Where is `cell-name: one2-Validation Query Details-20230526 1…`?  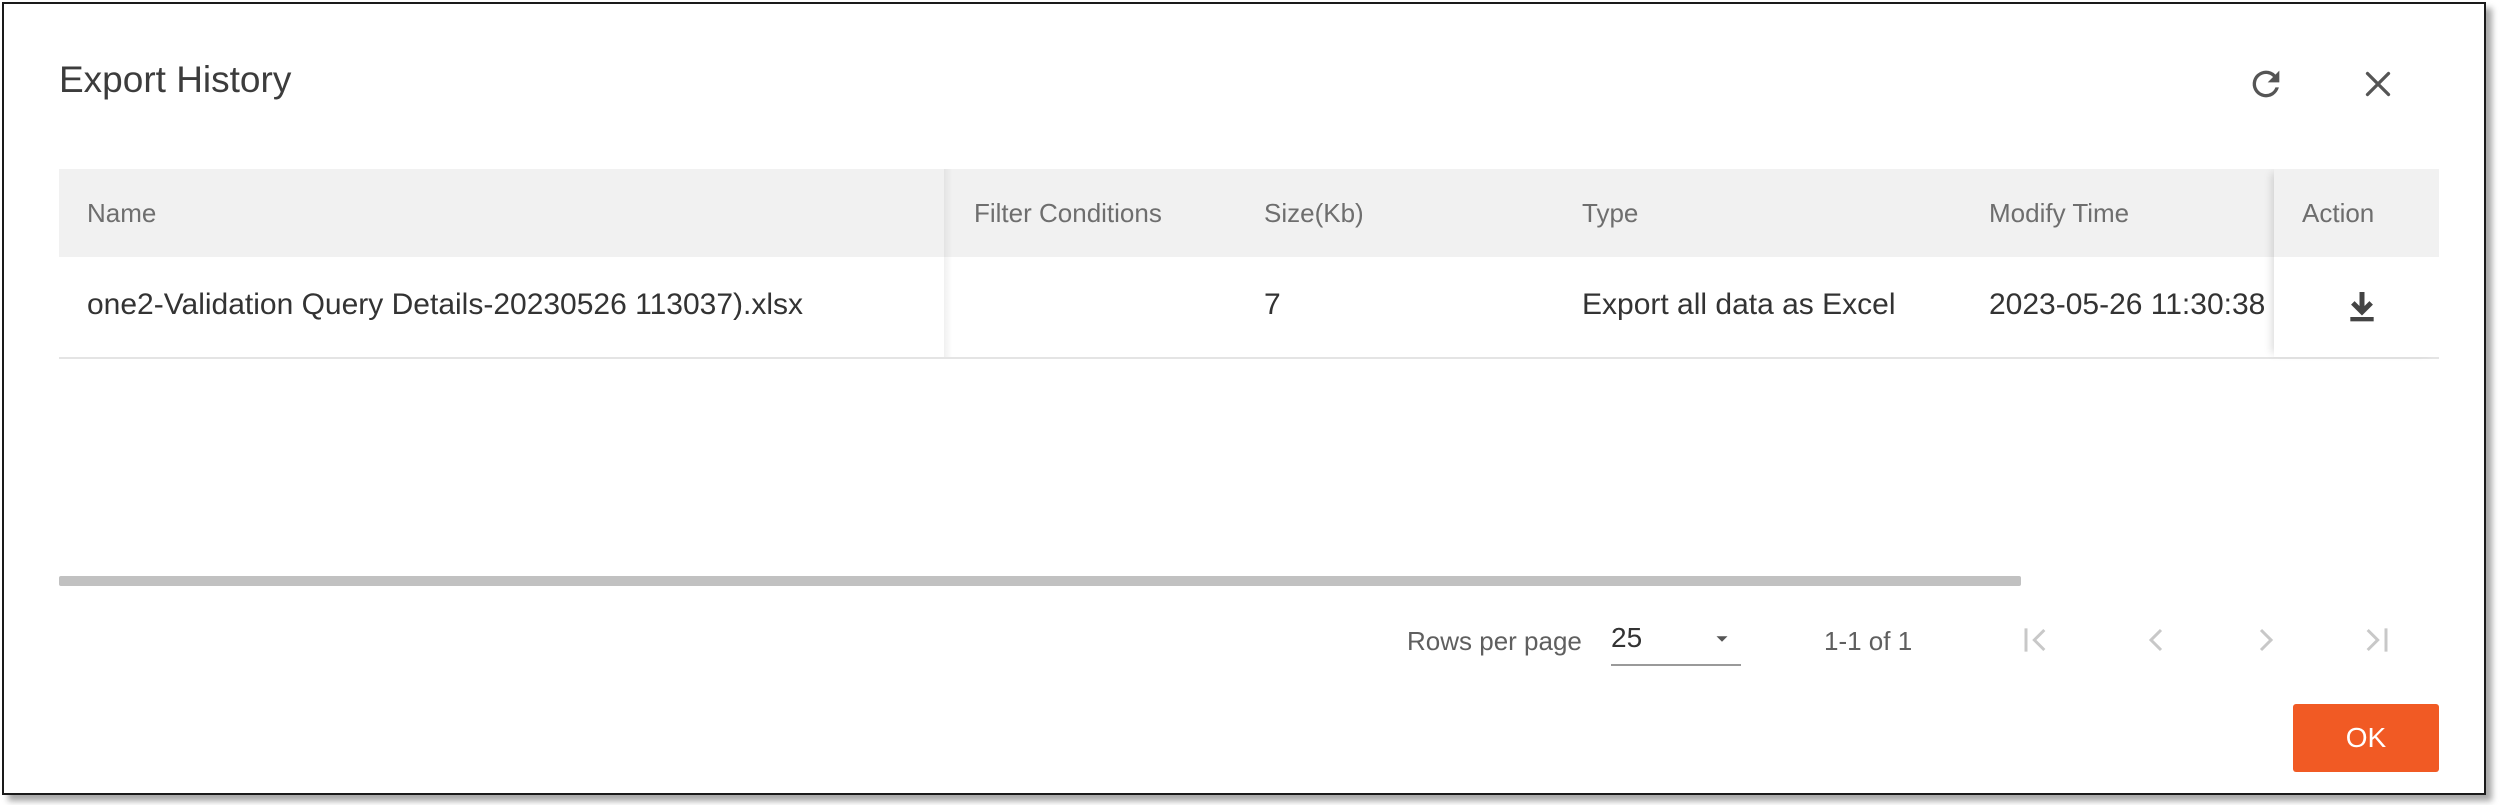 cell-name: one2-Validation Query Details-20230526 1… is located at coordinates (445, 304).